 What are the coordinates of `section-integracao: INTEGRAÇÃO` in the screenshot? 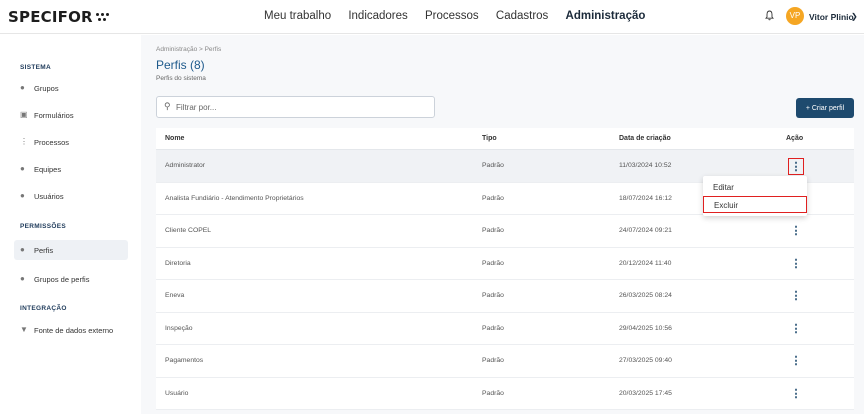 It's located at (43, 308).